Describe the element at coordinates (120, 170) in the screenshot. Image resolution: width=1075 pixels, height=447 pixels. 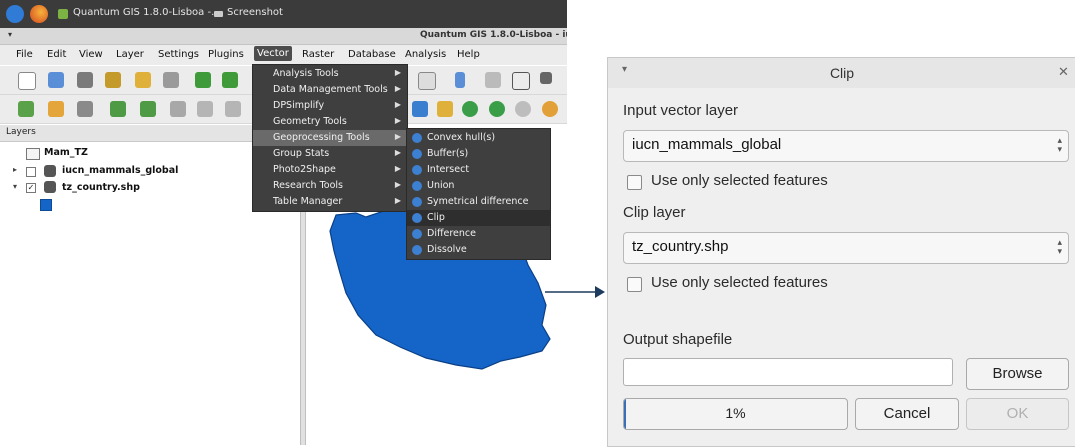
I see `layer-item-iucn-mammals-global: iucn_mammals_global` at that location.